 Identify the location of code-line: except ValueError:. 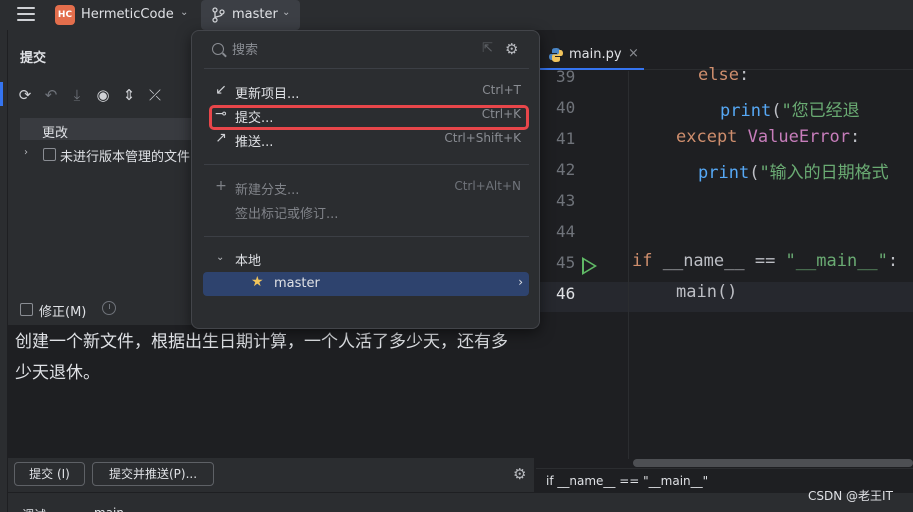
(768, 137).